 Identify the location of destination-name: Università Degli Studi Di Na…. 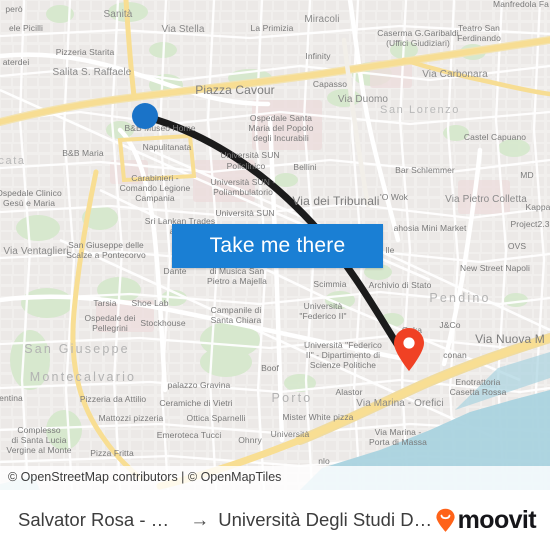
(326, 519).